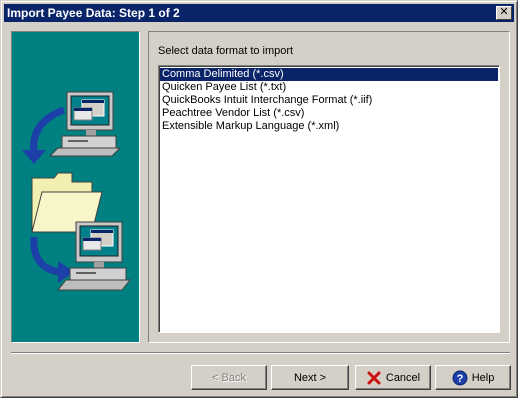  I want to click on next-button: Next >, so click(310, 377).